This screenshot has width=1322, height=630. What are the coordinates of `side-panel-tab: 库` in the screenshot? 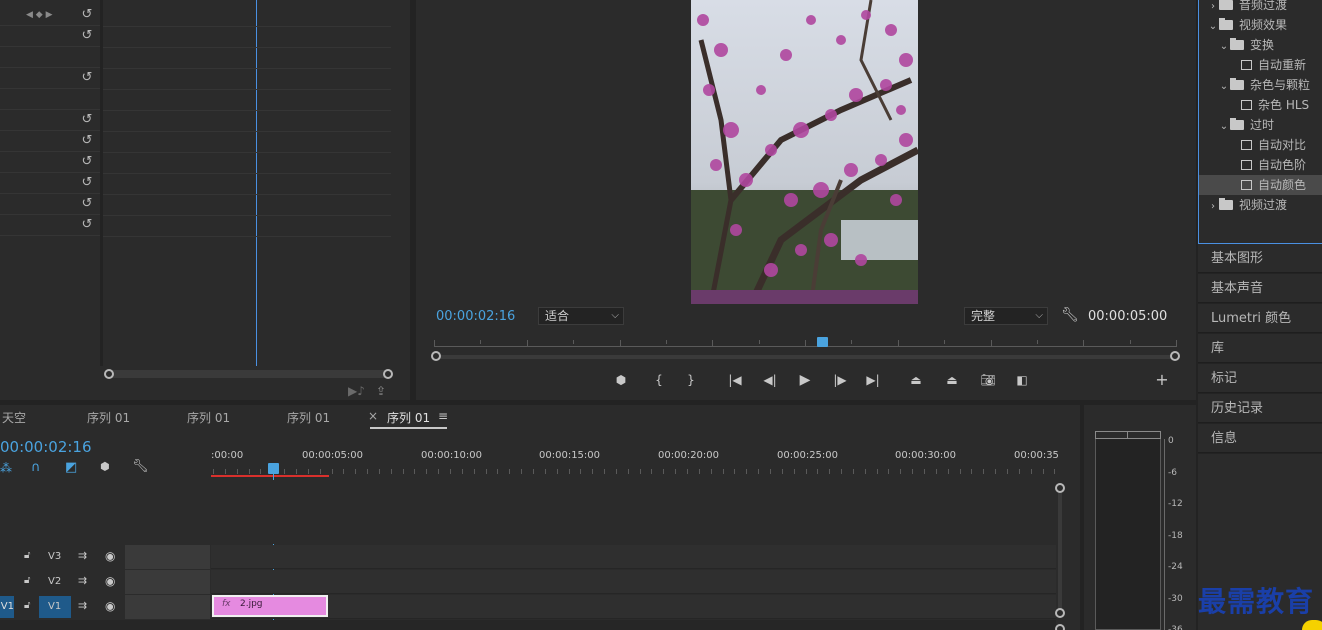 It's located at (1260, 348).